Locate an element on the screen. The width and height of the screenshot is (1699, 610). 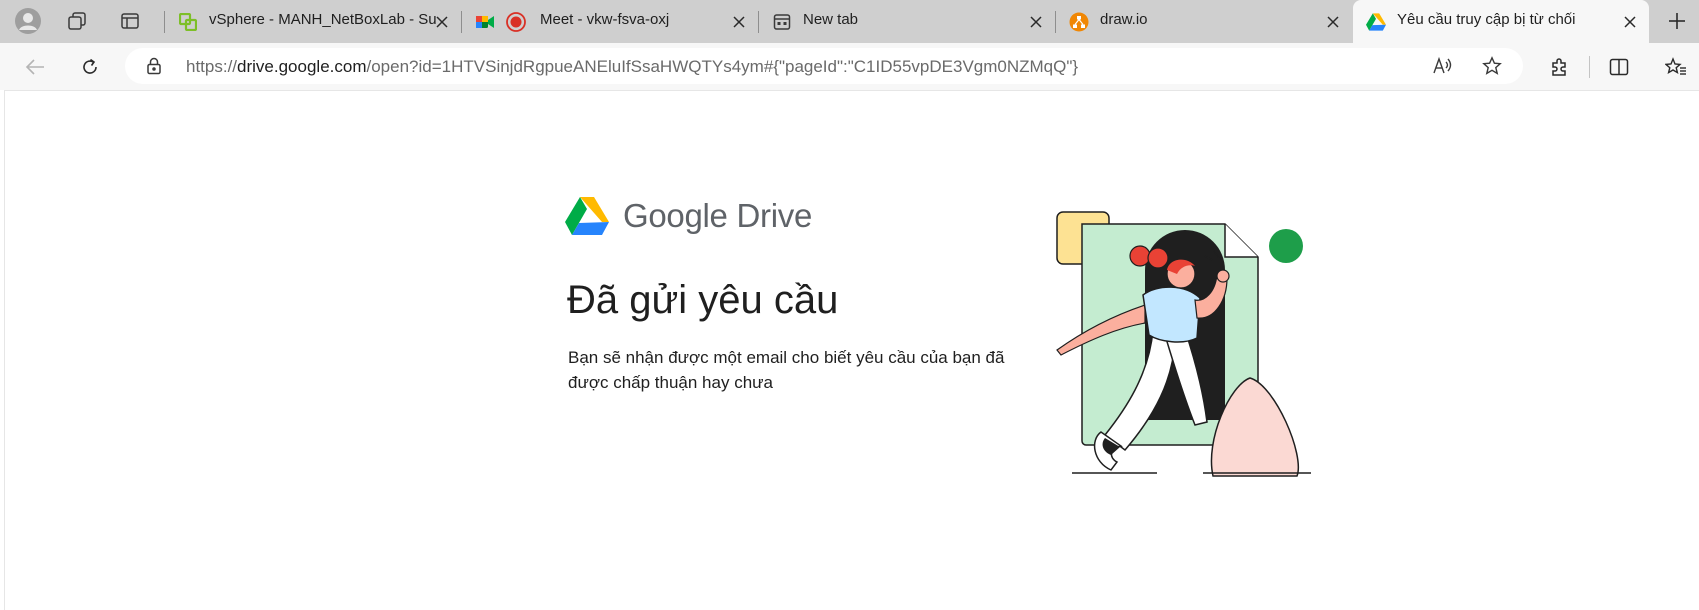
tab-title: Meet - vkw-fsva-oxj is located at coordinates (605, 19).